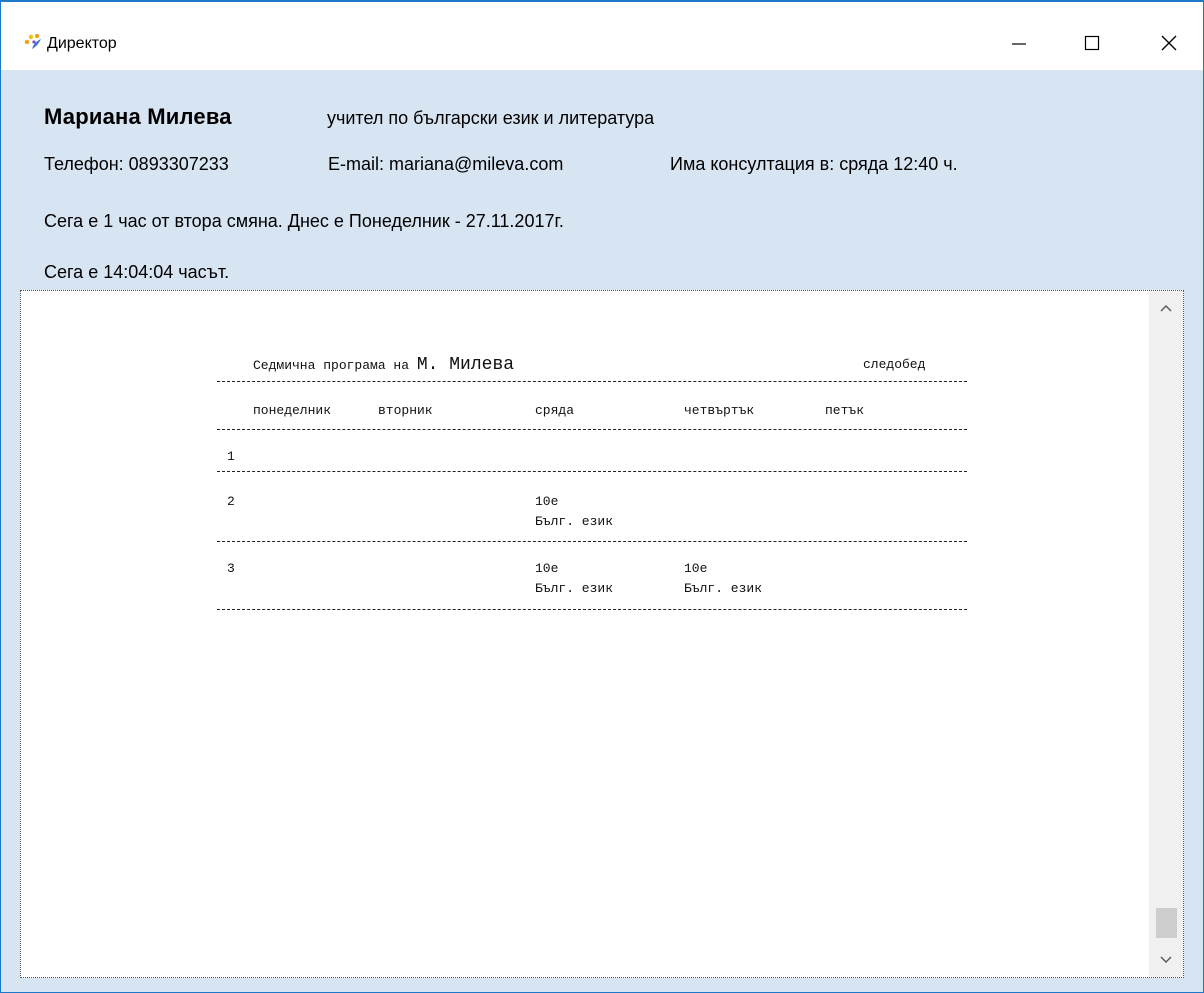 The width and height of the screenshot is (1204, 993). I want to click on chevron-down-icon, so click(1166, 959).